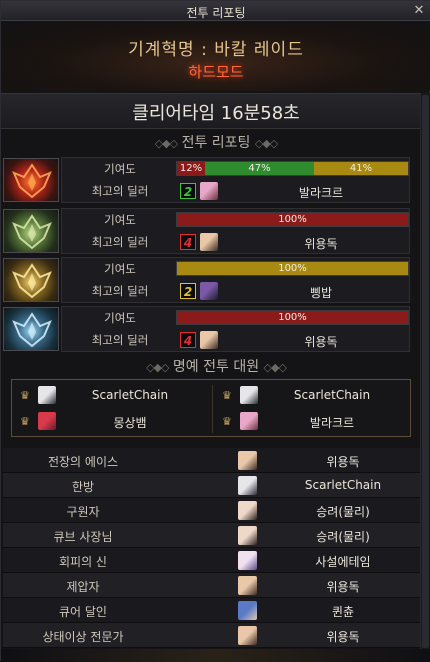  What do you see at coordinates (211, 610) in the screenshot?
I see `award-row: 큐어 달인 퀸츈` at bounding box center [211, 610].